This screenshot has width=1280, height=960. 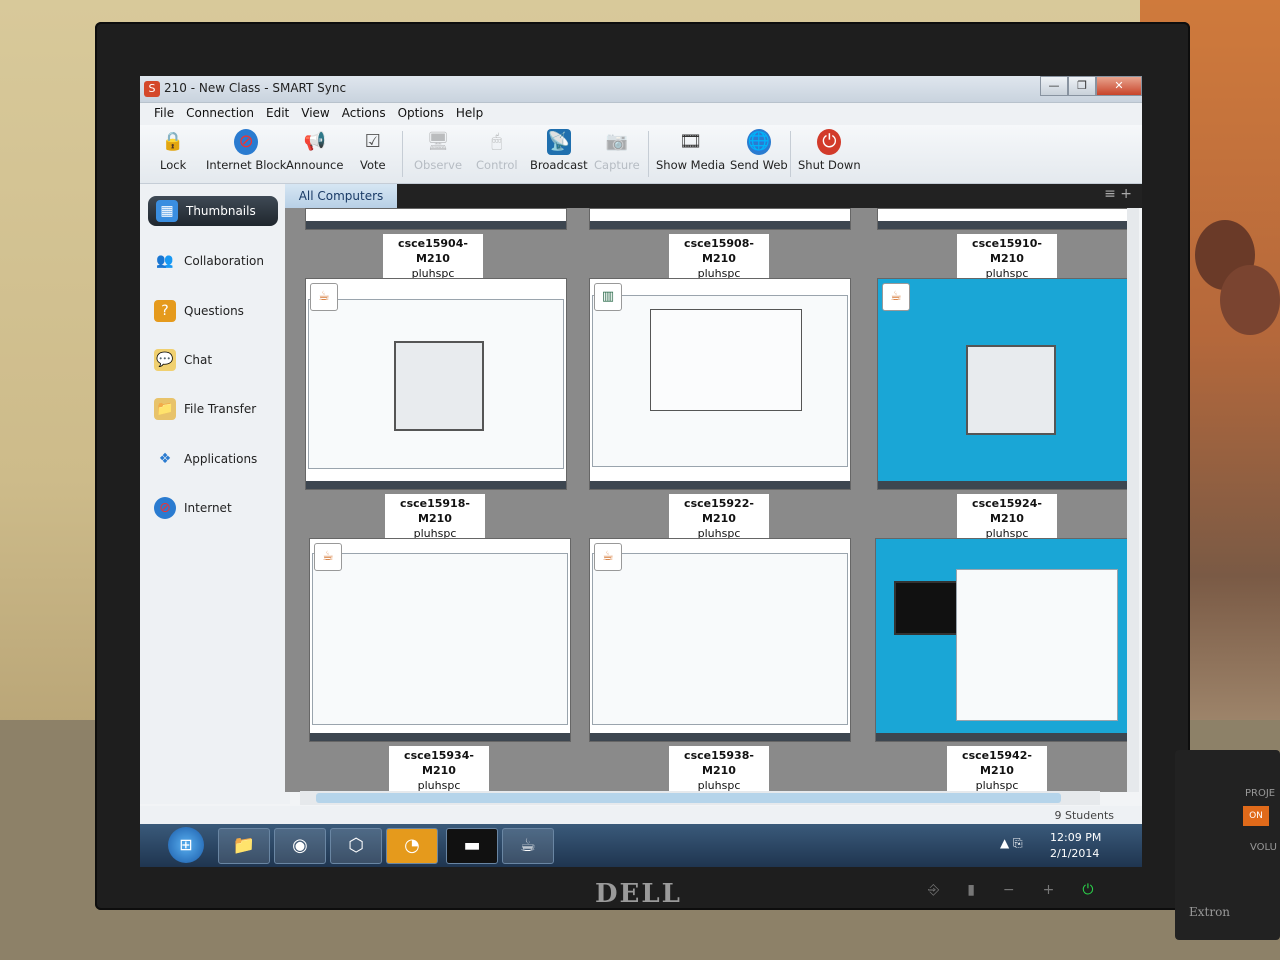 I want to click on globe-icon: ⊘, so click(x=165, y=508).